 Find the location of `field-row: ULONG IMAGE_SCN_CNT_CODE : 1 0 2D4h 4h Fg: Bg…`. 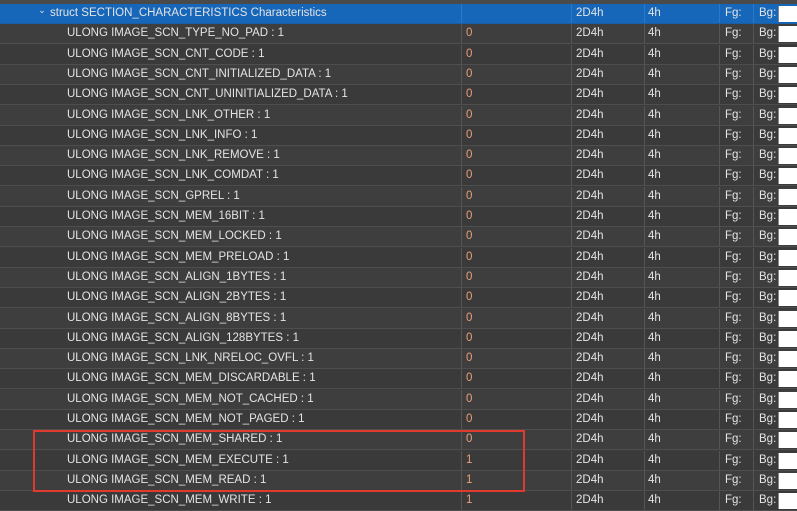

field-row: ULONG IMAGE_SCN_CNT_CODE : 1 0 2D4h 4h Fg: Bg… is located at coordinates (398, 55).